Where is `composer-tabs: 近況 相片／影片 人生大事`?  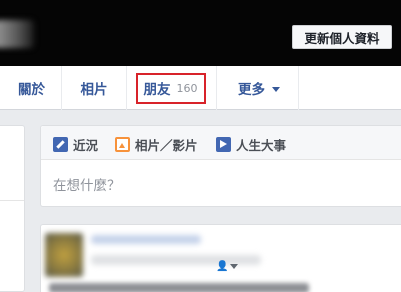 composer-tabs: 近況 相片／影片 人生大事 is located at coordinates (221, 143).